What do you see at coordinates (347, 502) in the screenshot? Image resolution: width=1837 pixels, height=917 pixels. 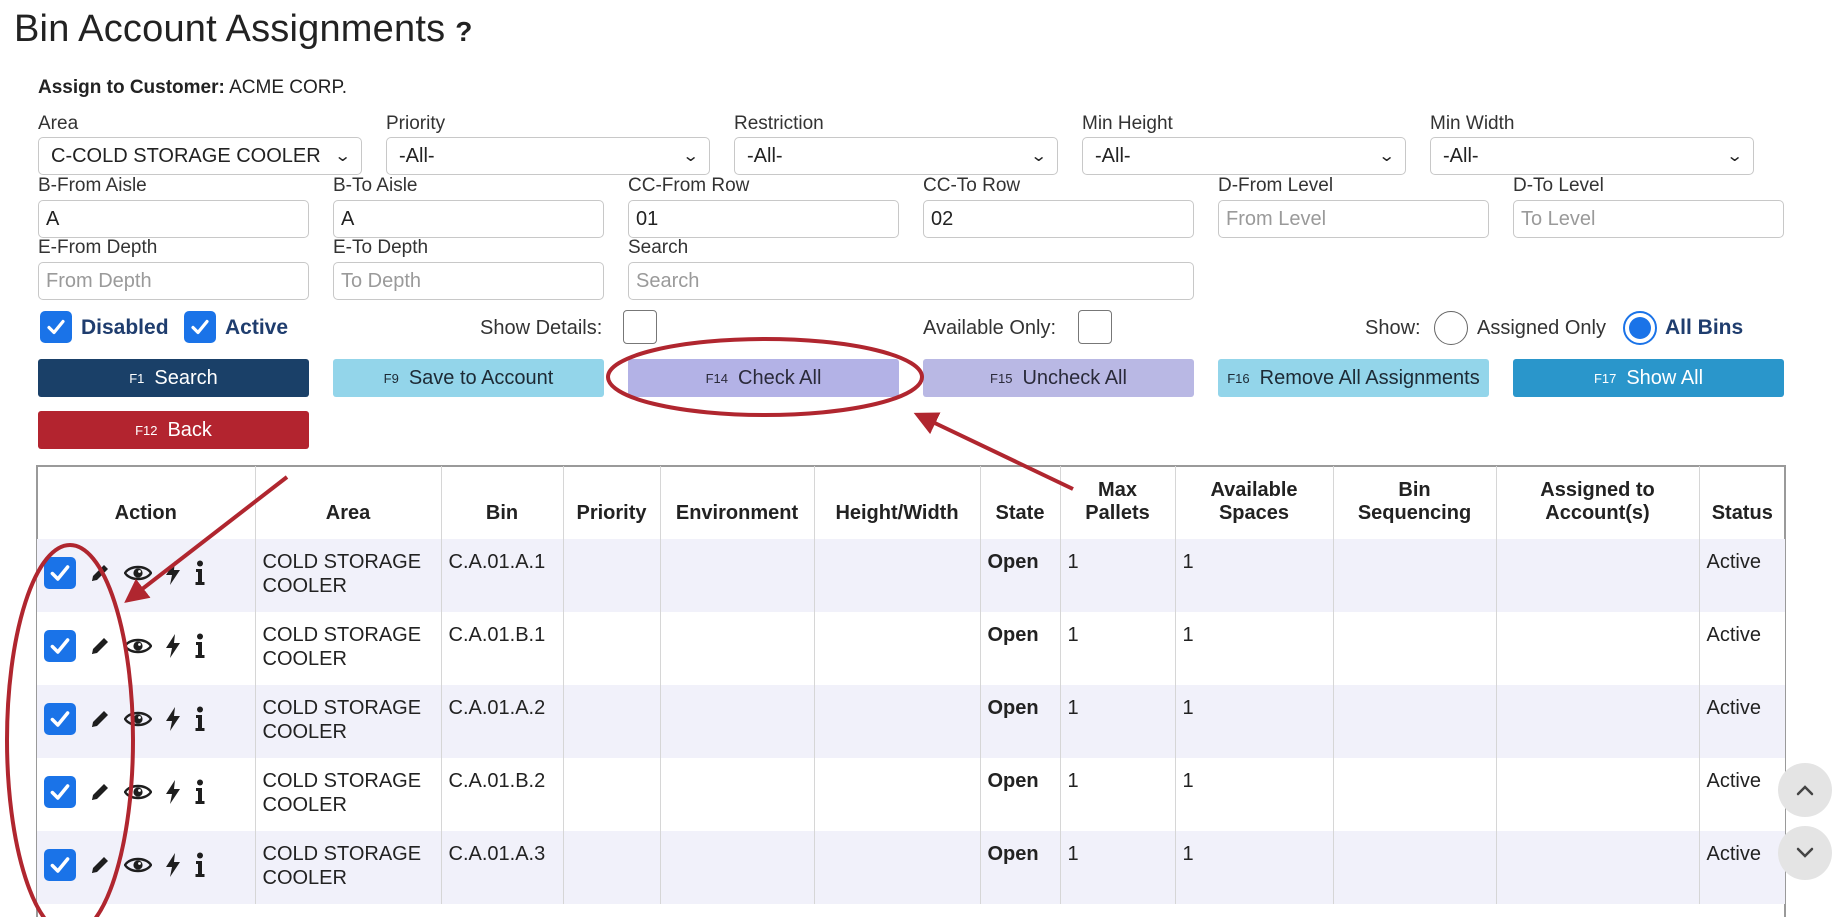 I see `col-header-area: Area` at bounding box center [347, 502].